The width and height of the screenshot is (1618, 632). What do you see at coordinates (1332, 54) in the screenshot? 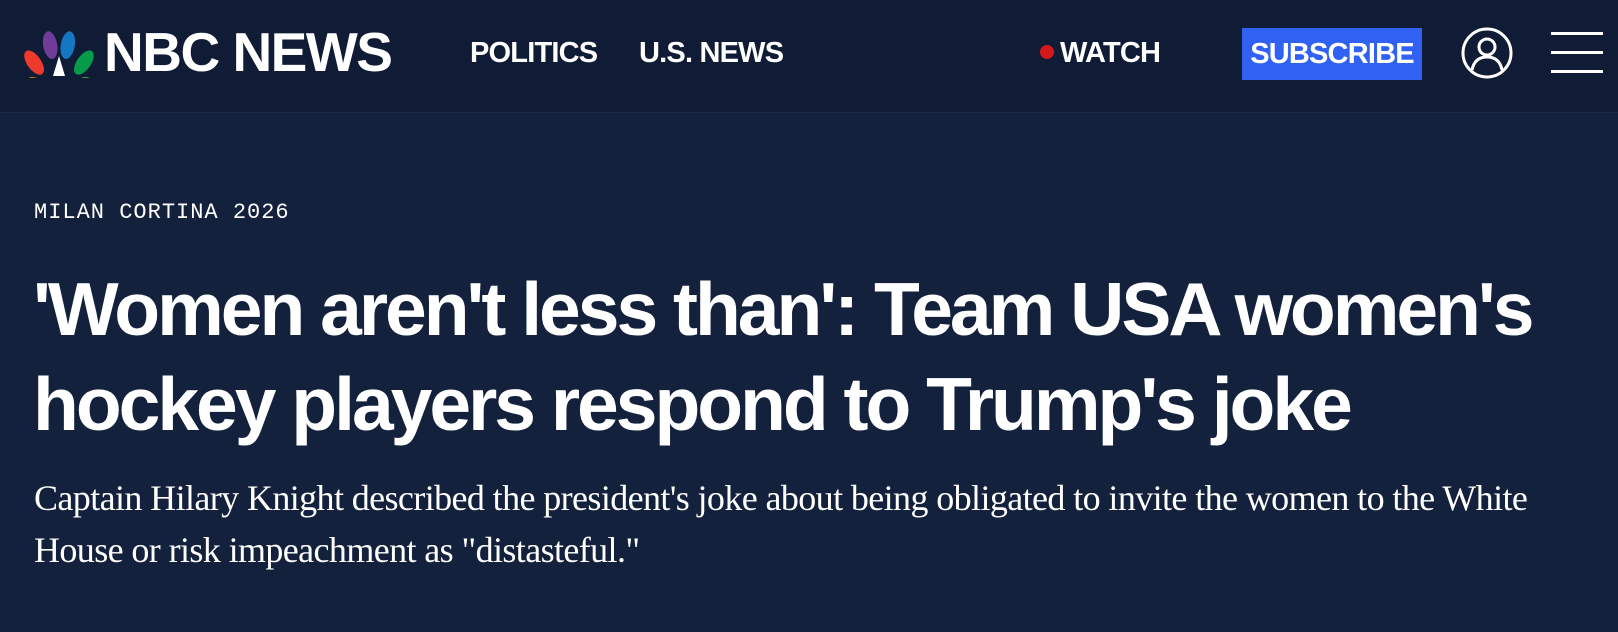
I see `subscribe-button: SUBSCRIBE` at bounding box center [1332, 54].